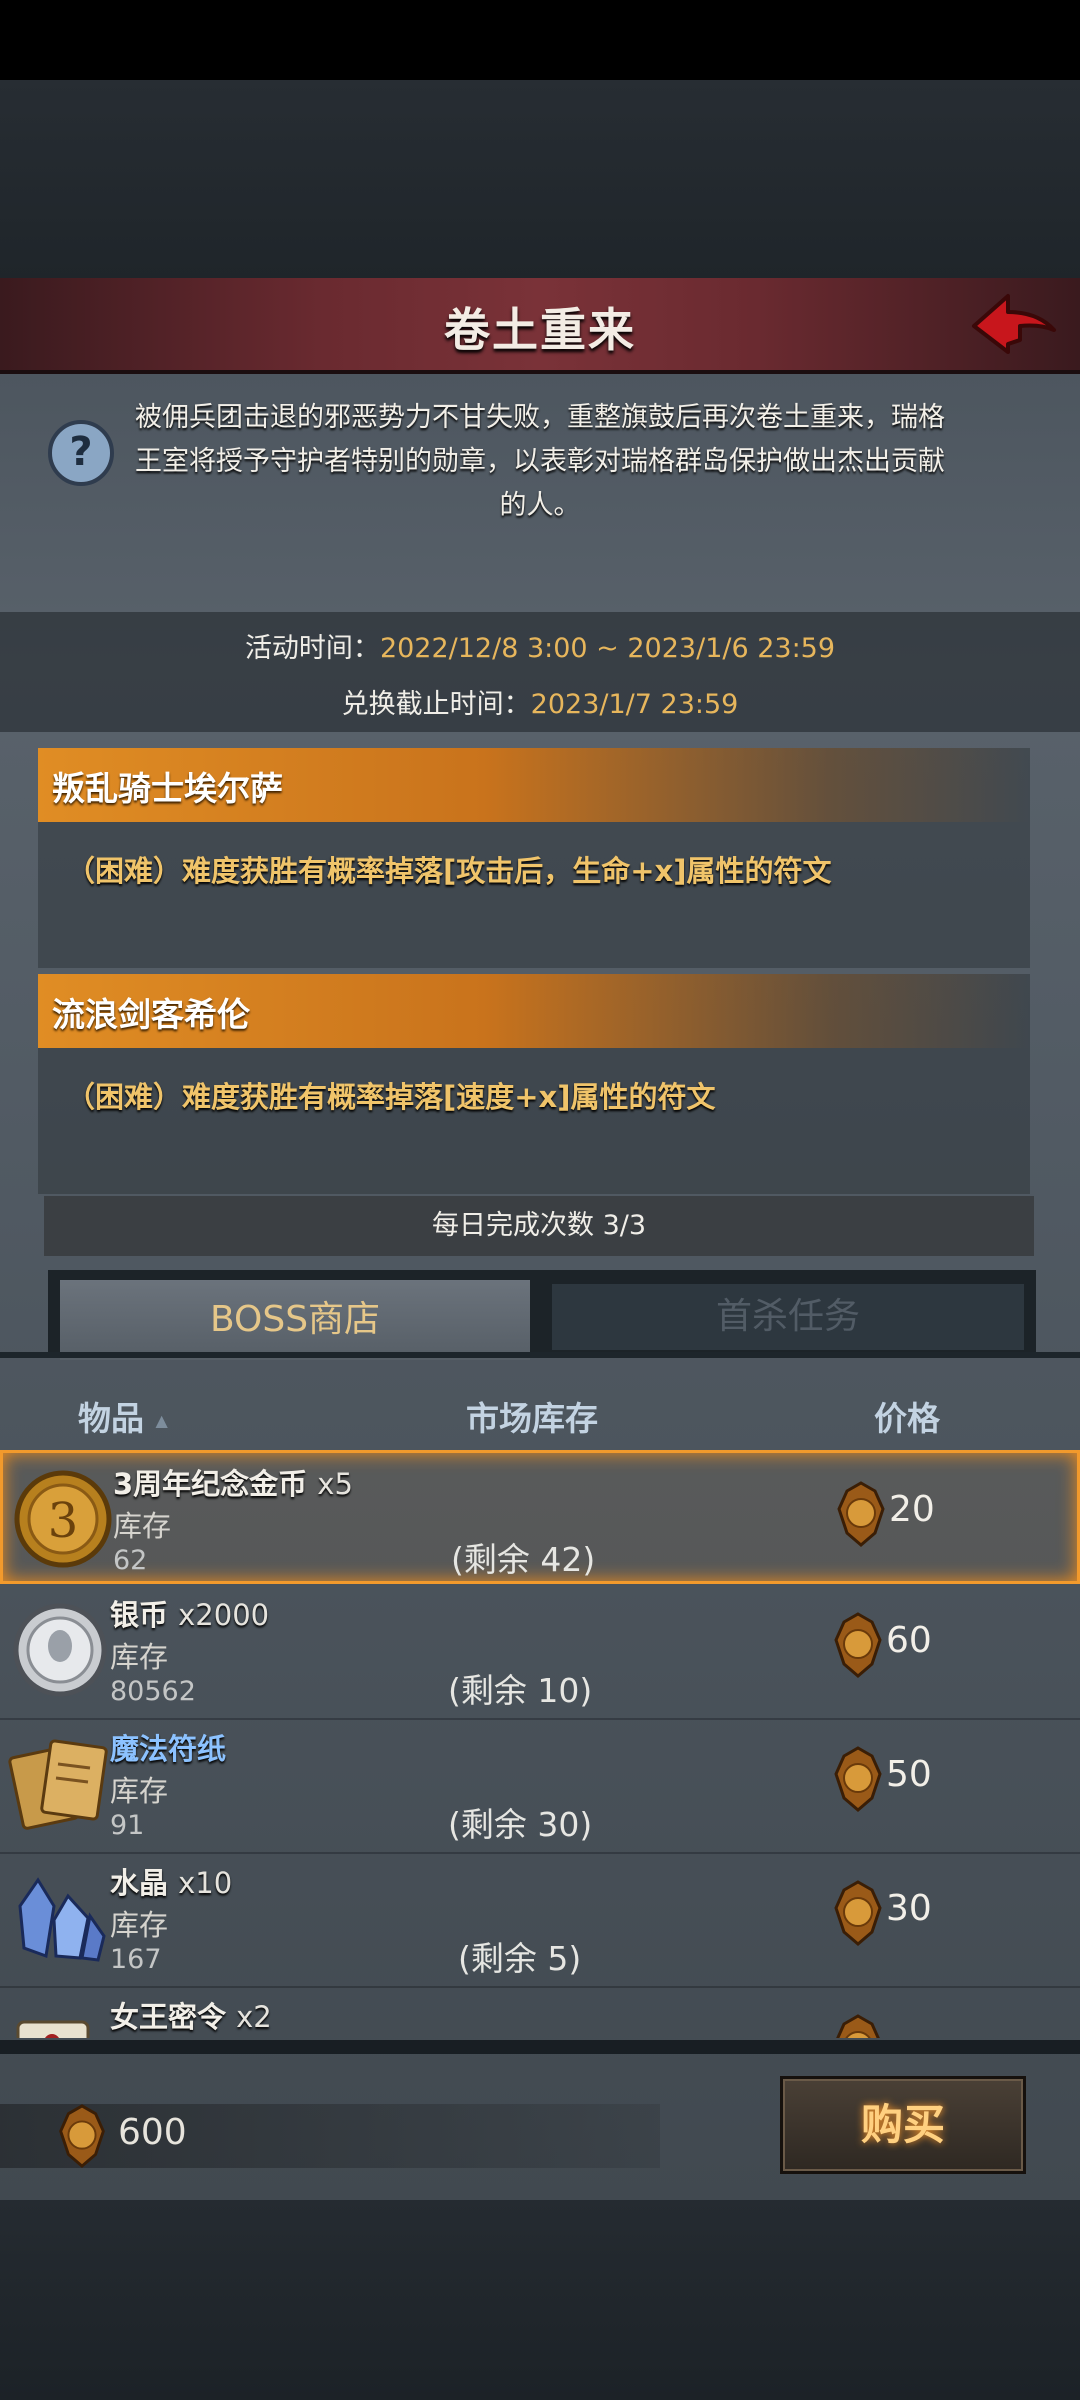 This screenshot has width=1080, height=2400. I want to click on tab-divider, so click(540, 1355).